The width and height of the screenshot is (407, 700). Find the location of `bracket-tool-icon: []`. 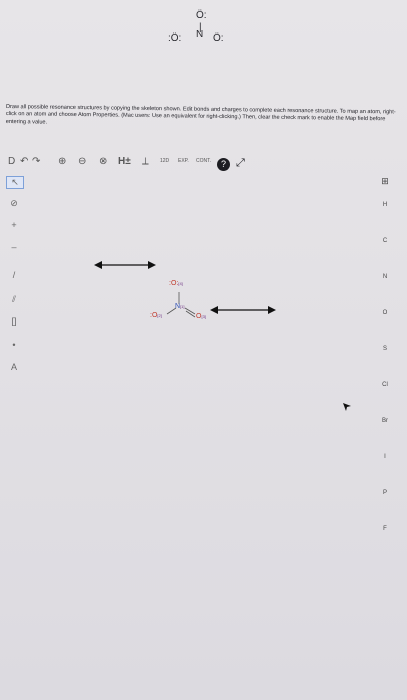

bracket-tool-icon: [] is located at coordinates (14, 321).